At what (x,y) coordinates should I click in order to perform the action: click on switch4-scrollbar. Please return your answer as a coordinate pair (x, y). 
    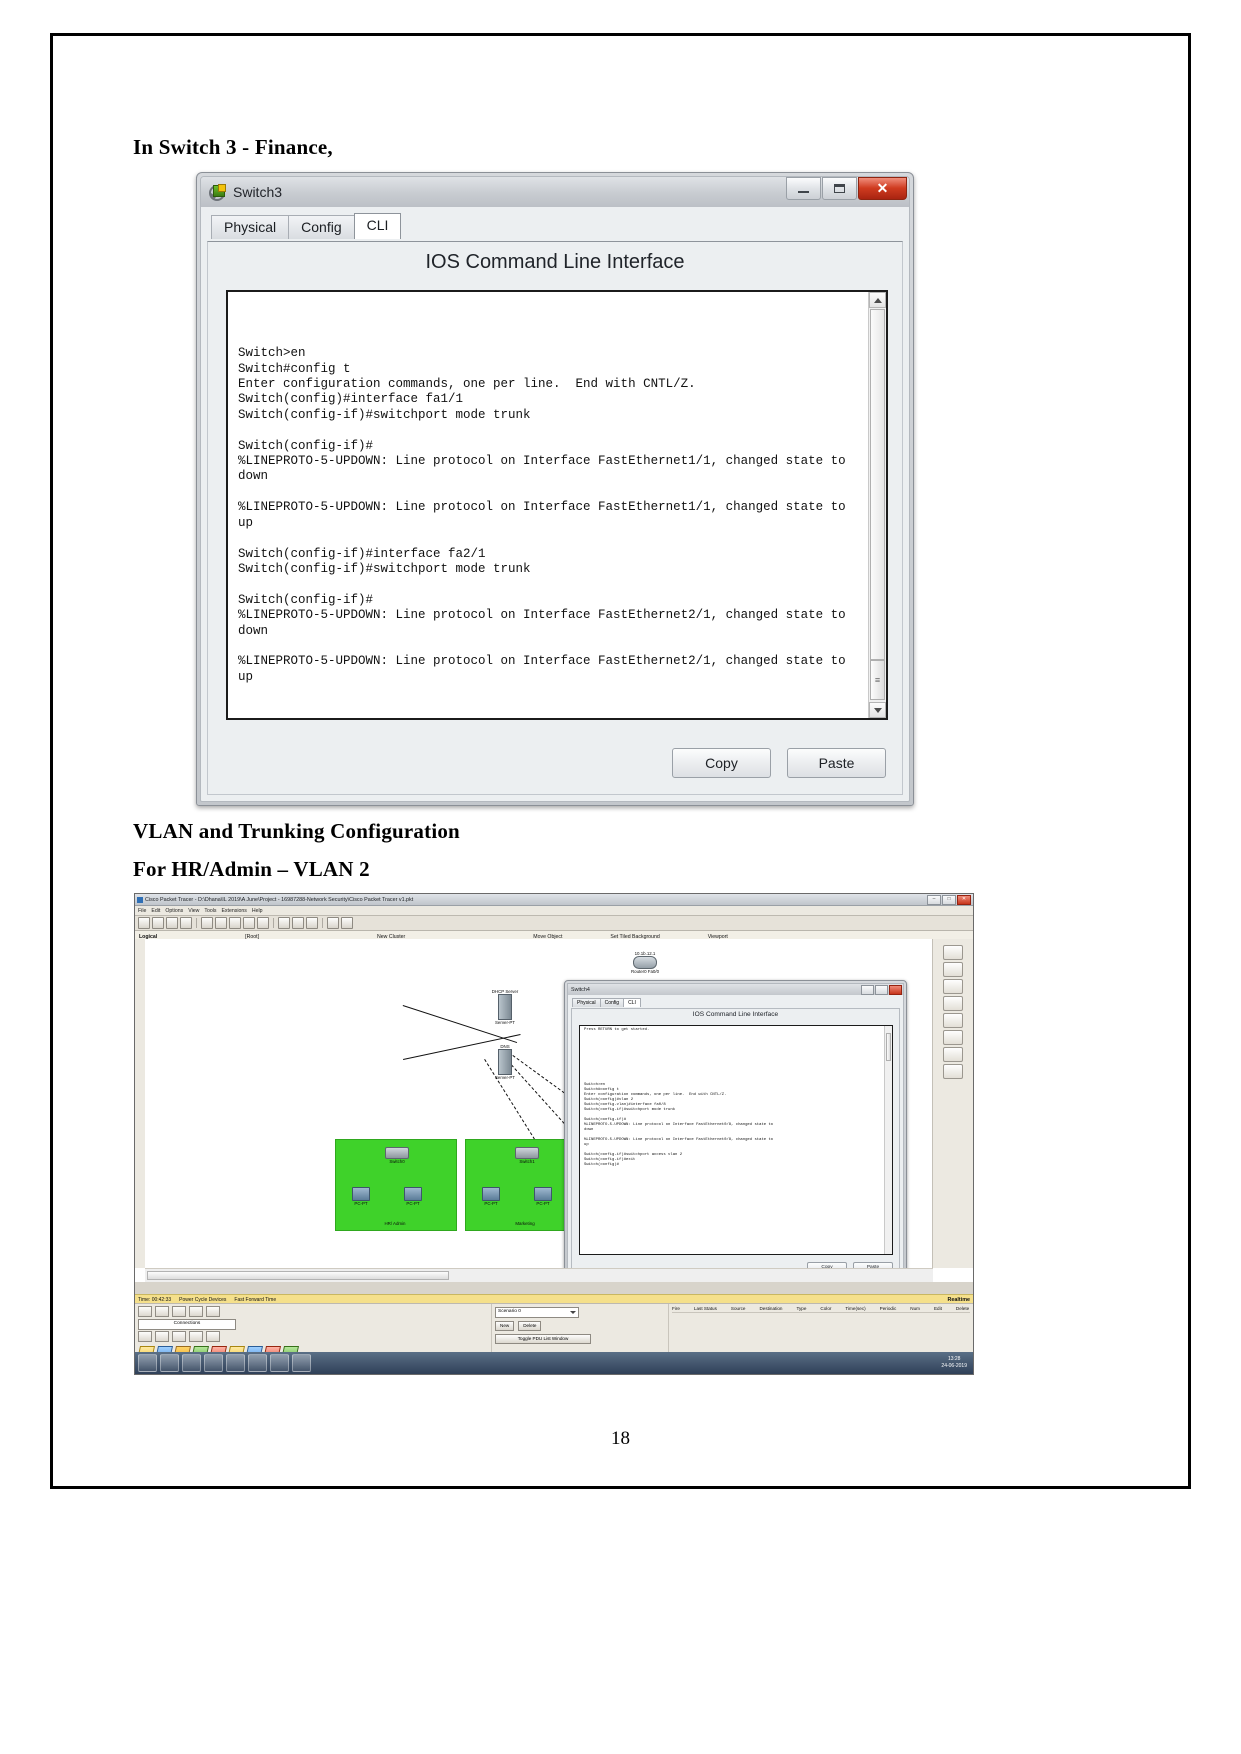
    Looking at the image, I should click on (888, 1140).